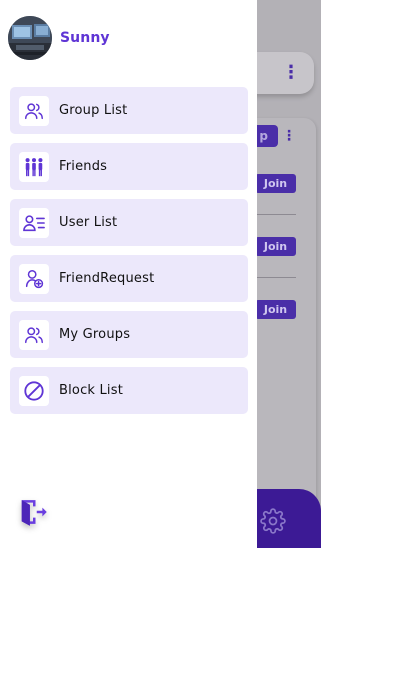 This screenshot has height=686, width=402. I want to click on menu-item-label: My Groups, so click(95, 334).